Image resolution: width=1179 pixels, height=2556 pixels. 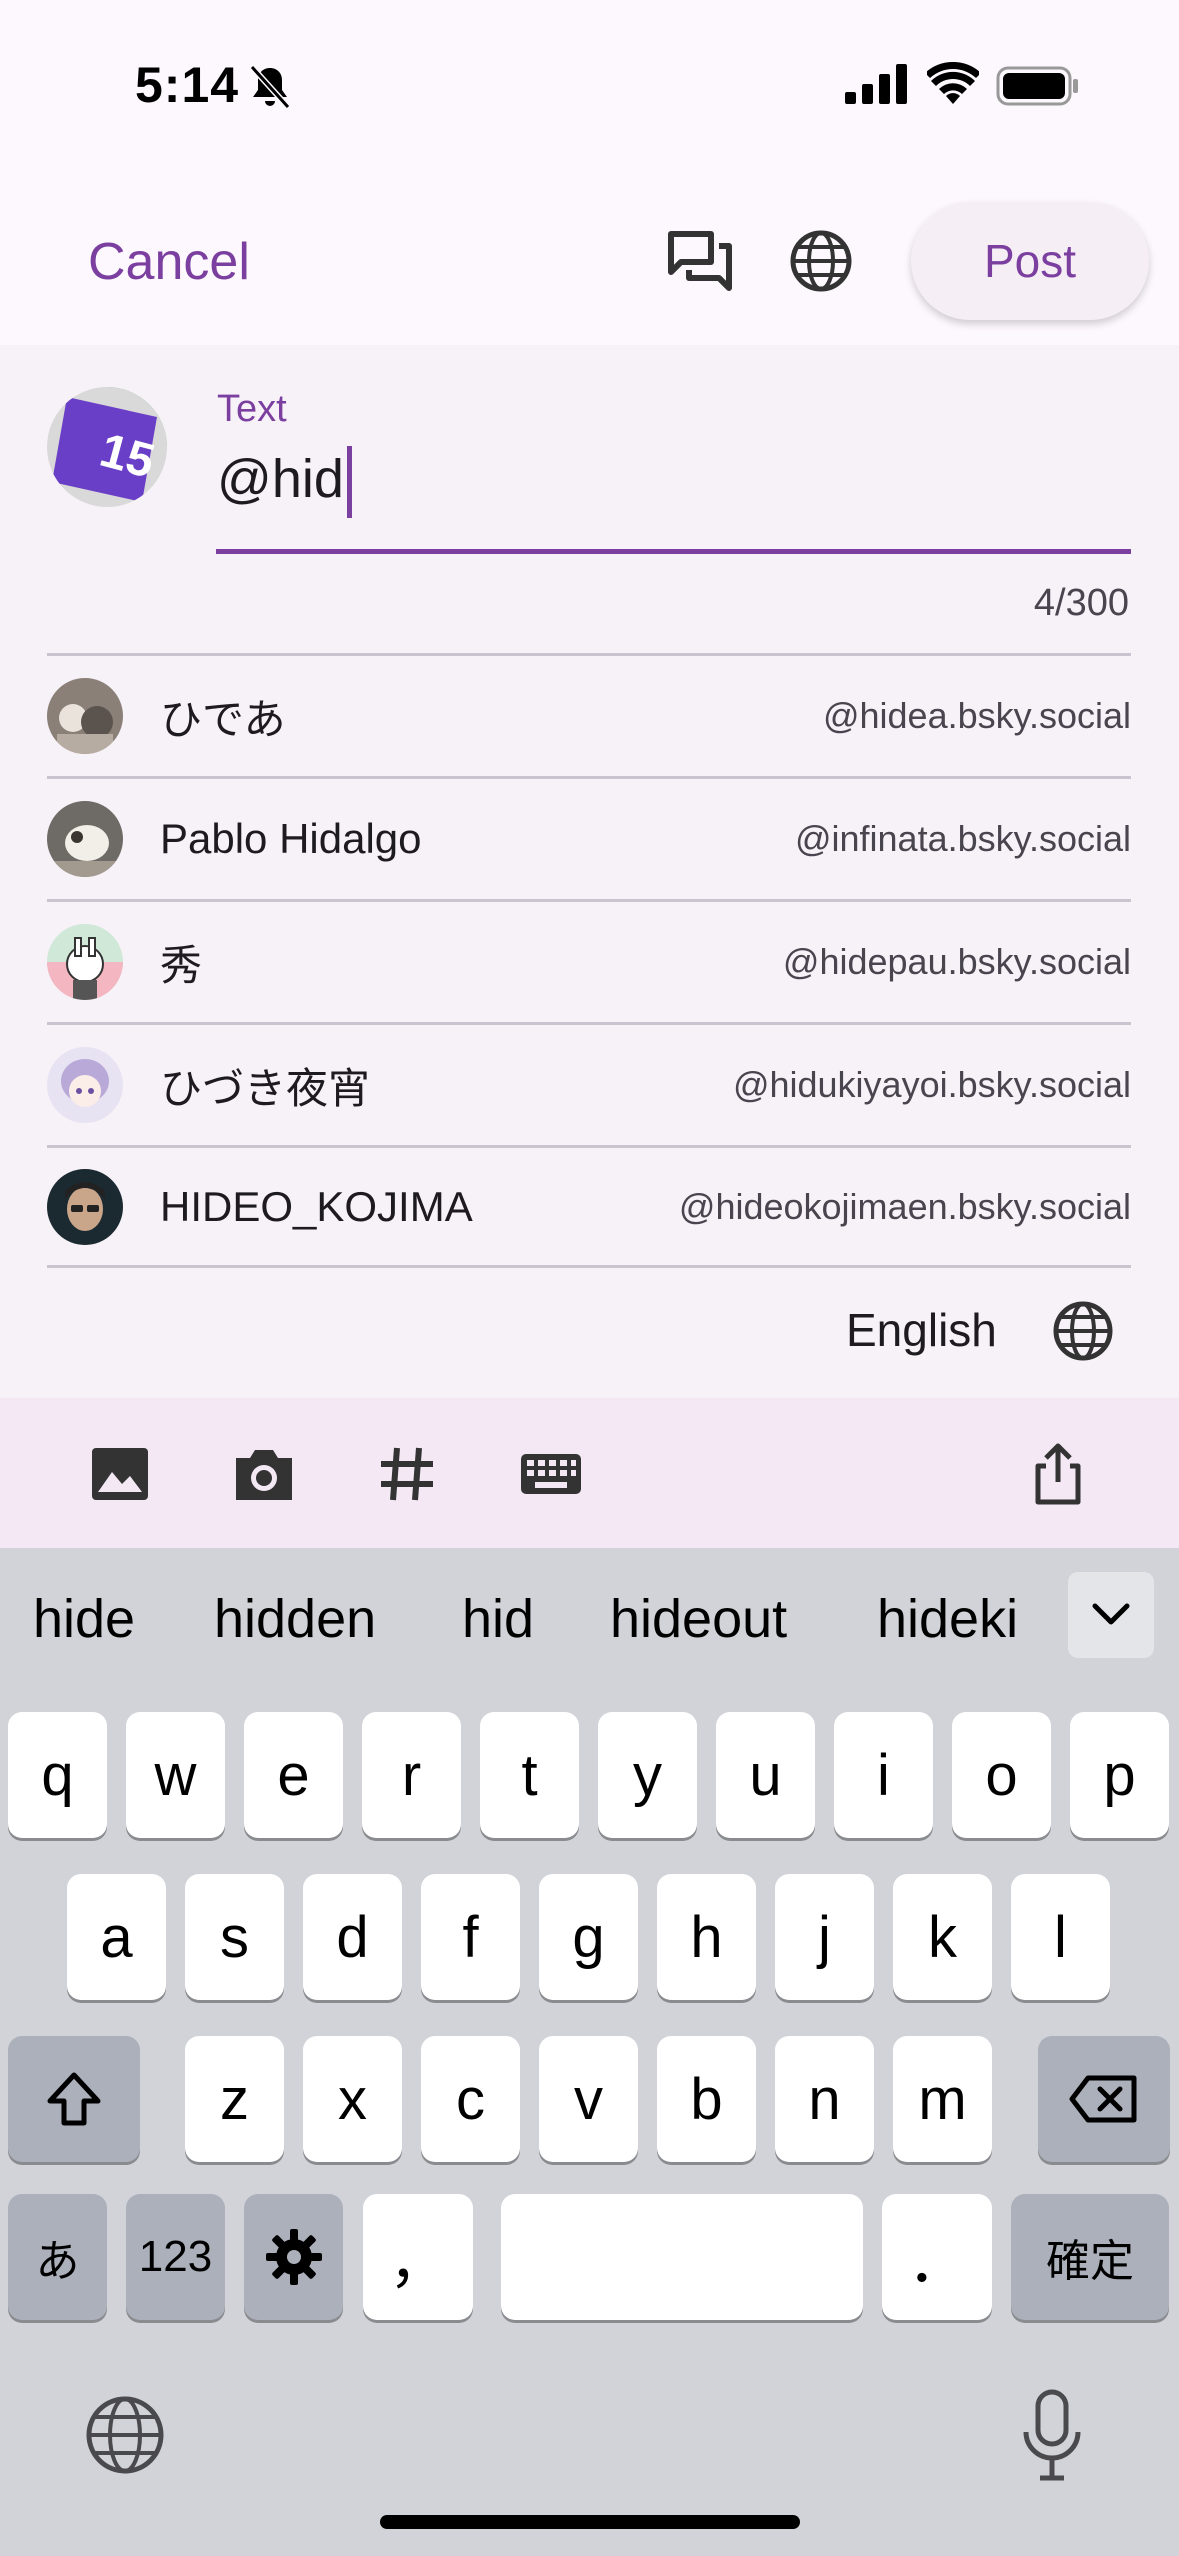 What do you see at coordinates (498, 1619) in the screenshot?
I see `prediction-3: hid` at bounding box center [498, 1619].